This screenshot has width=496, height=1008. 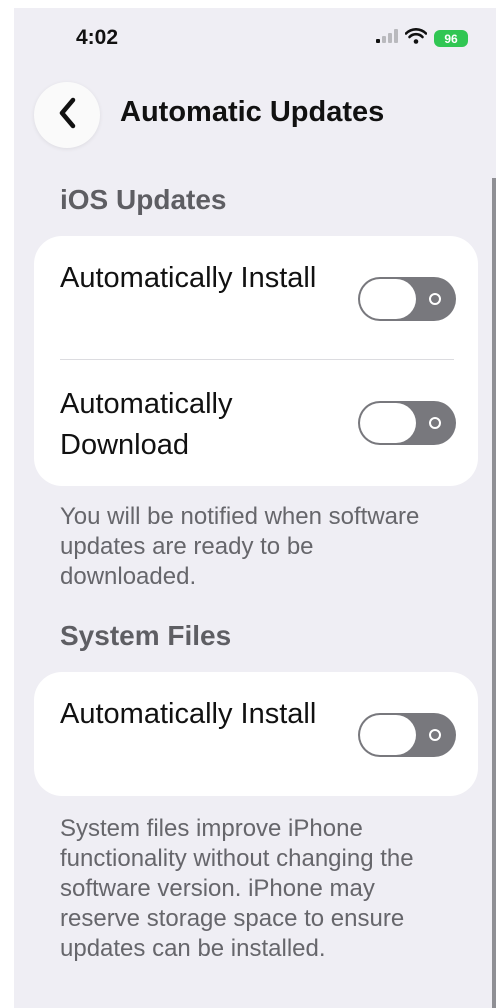 I want to click on section-header-ios-updates: iOS Updates, so click(x=143, y=199).